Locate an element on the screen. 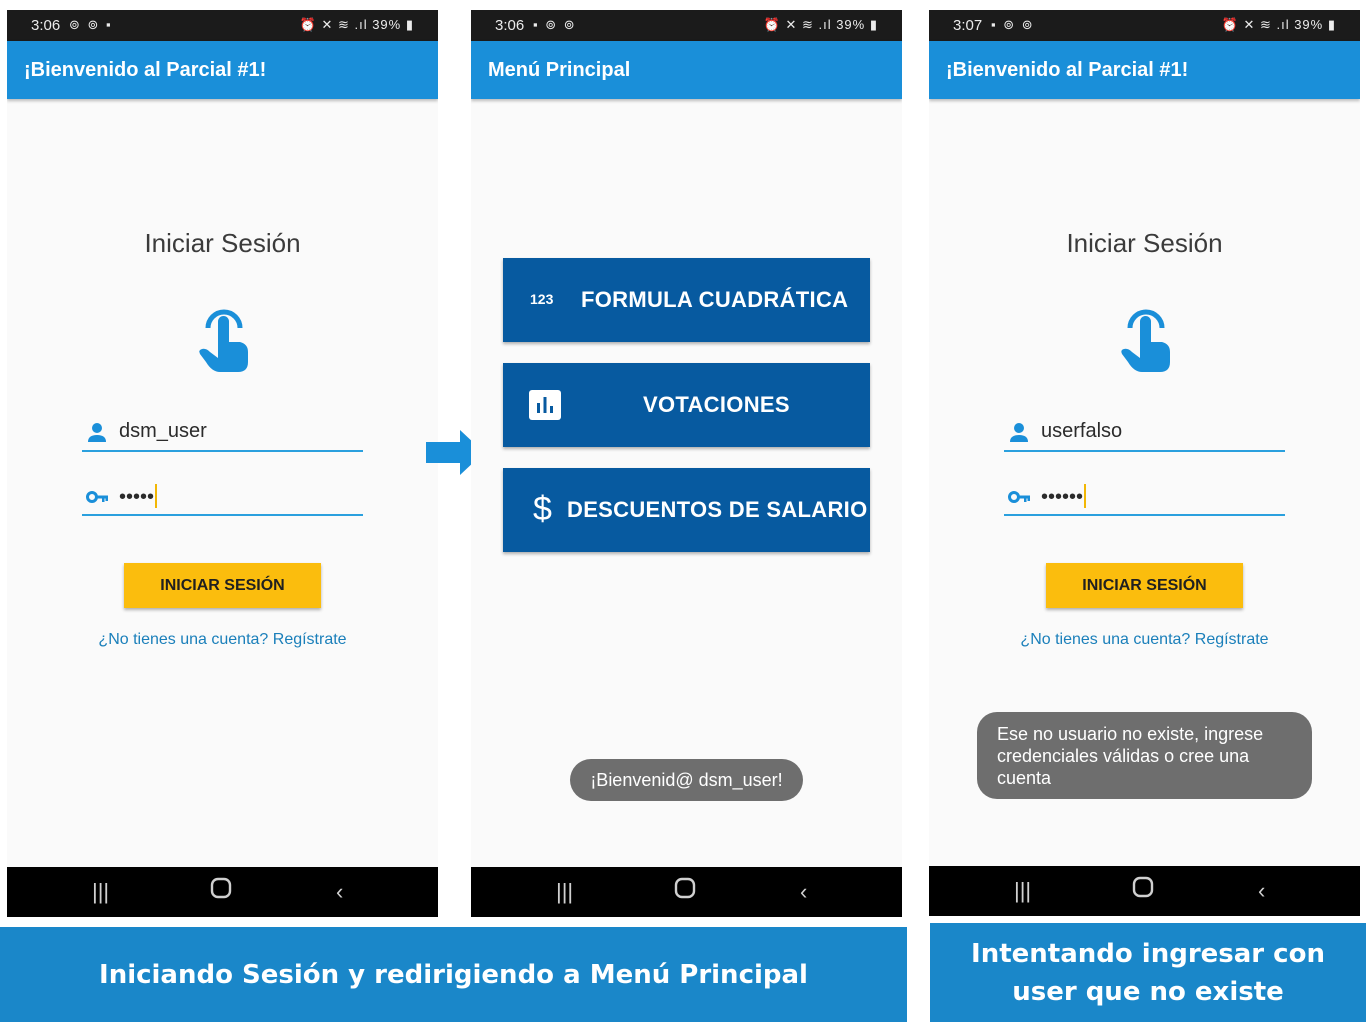 This screenshot has height=1022, width=1366. app-bar: Menú Principal is located at coordinates (686, 70).